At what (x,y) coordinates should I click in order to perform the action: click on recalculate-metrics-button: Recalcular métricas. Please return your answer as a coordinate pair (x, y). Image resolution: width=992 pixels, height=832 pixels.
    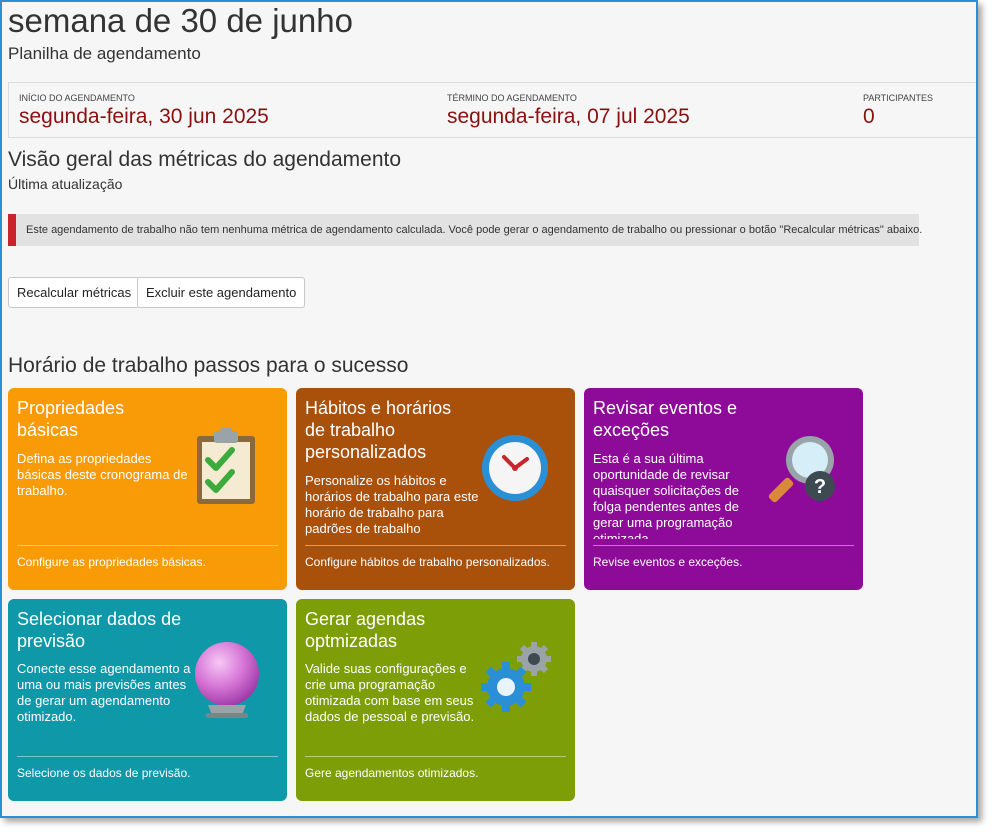
    Looking at the image, I should click on (74, 292).